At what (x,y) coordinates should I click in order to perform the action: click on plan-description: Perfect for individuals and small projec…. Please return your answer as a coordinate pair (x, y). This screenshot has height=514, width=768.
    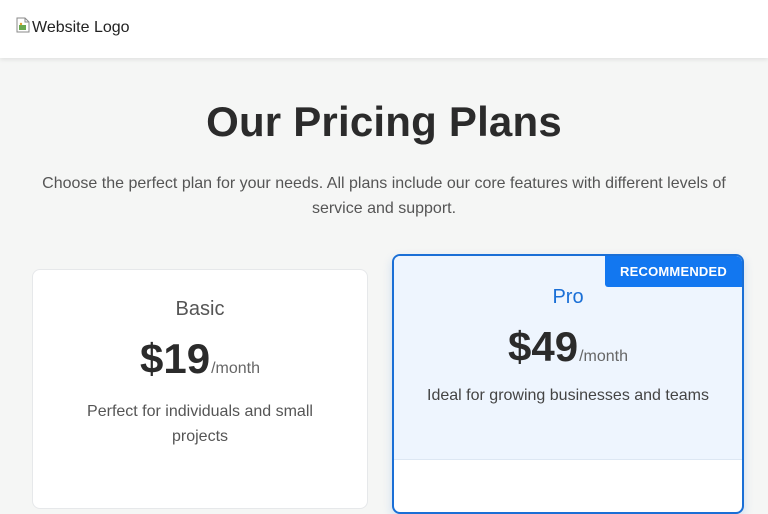
    Looking at the image, I should click on (200, 424).